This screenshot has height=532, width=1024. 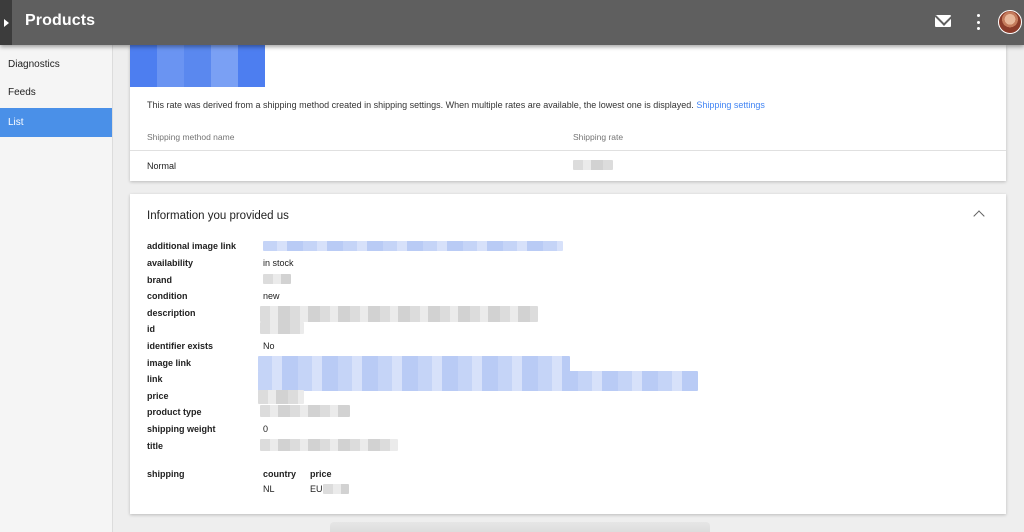 What do you see at coordinates (155, 446) in the screenshot?
I see `attr-label-title: title` at bounding box center [155, 446].